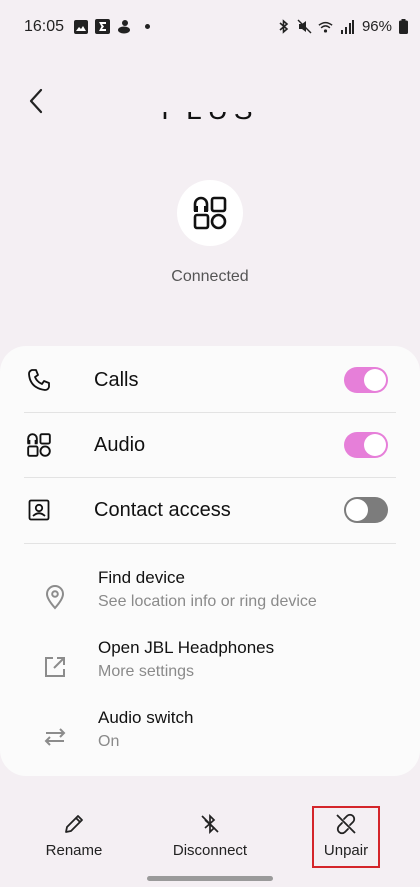  I want to click on divider, so click(210, 543).